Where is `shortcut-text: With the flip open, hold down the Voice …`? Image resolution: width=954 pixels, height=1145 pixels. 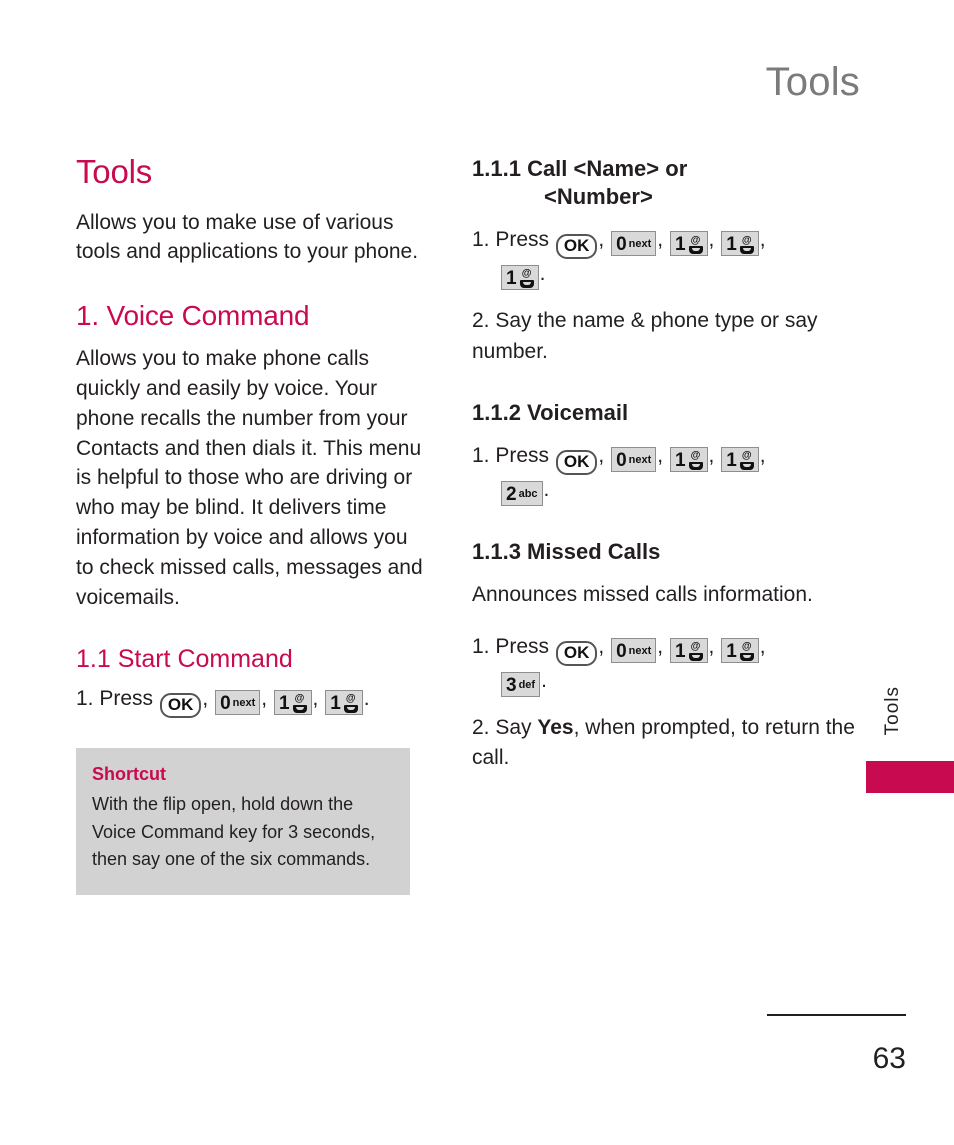
shortcut-text: With the flip open, hold down the Voice … is located at coordinates (234, 832).